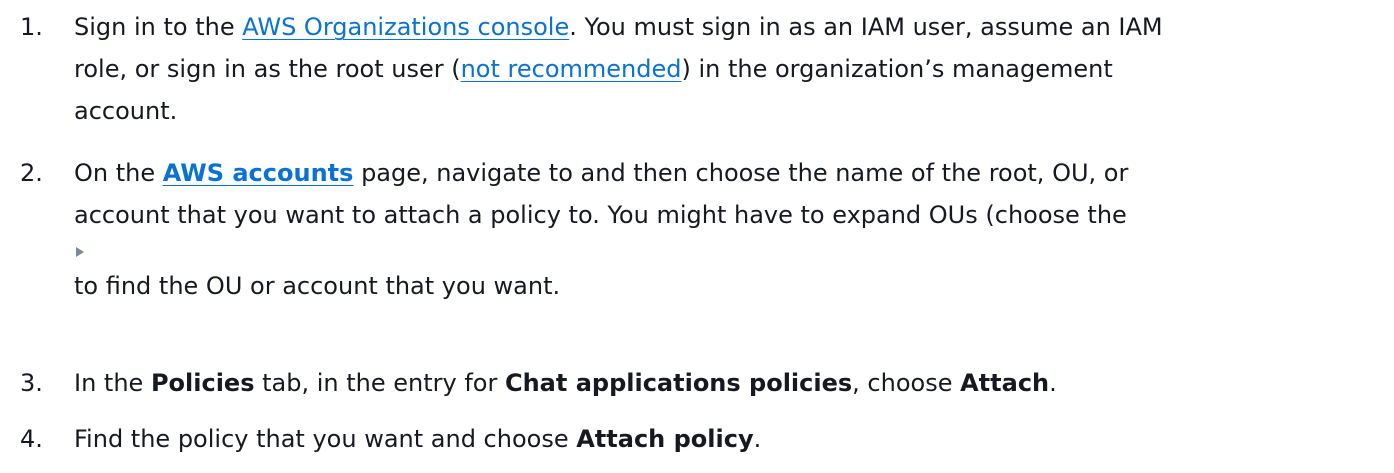  Describe the element at coordinates (202, 383) in the screenshot. I see `policies-tab-label: Policies` at that location.